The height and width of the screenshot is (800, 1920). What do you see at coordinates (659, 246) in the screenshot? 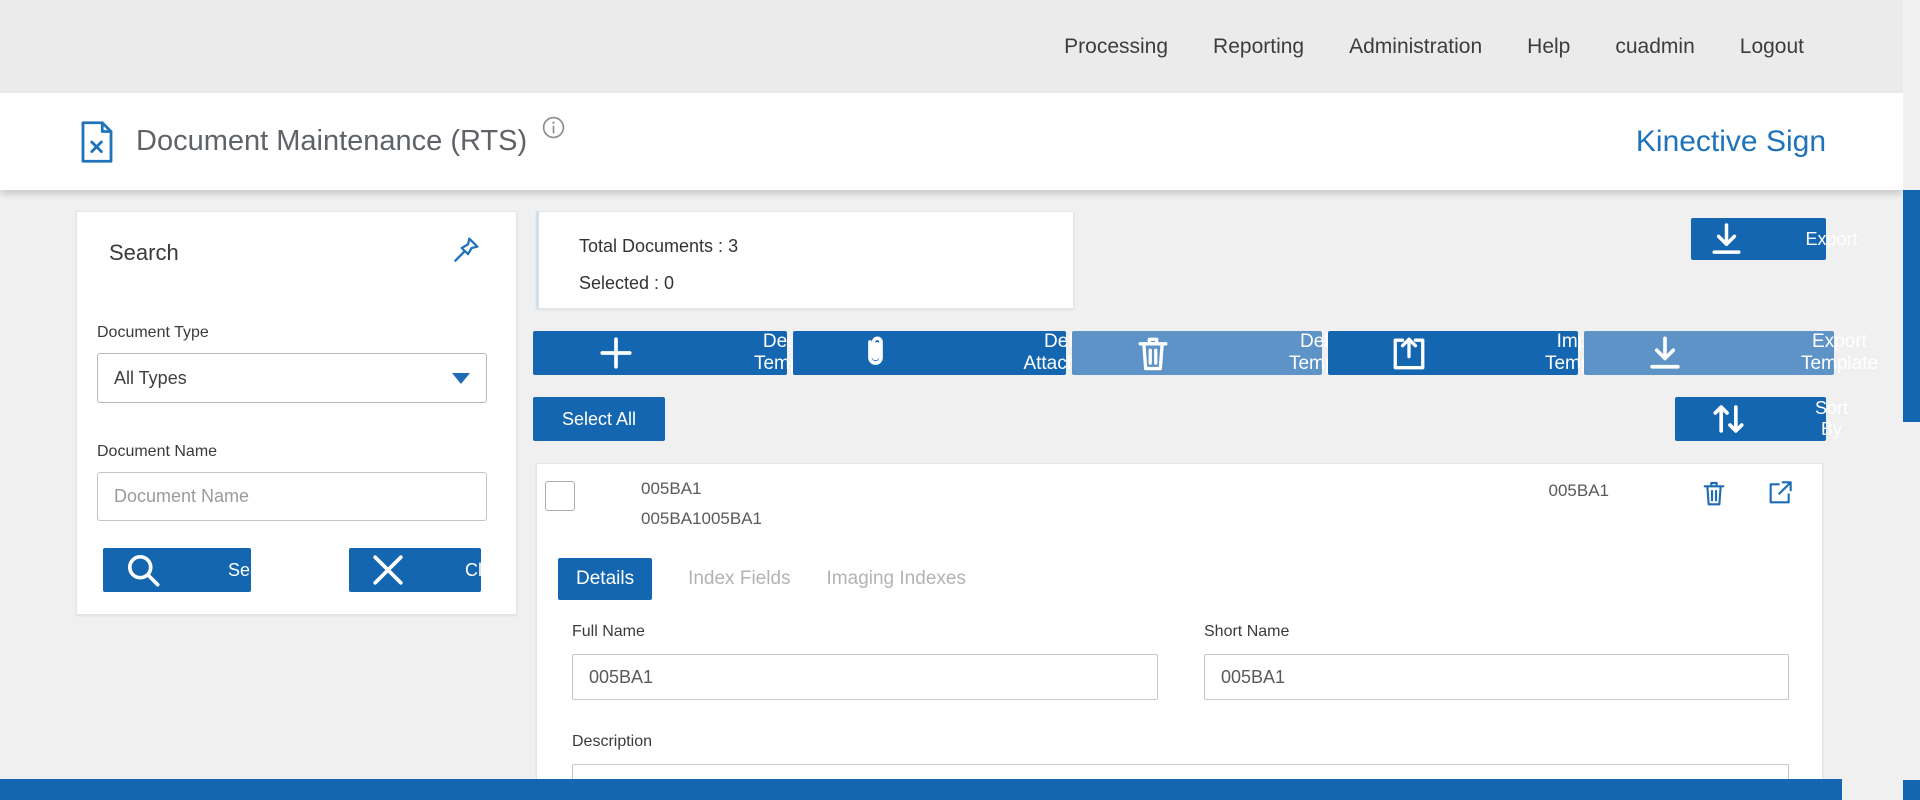
I see `total-documents: Total Documents : 3` at bounding box center [659, 246].